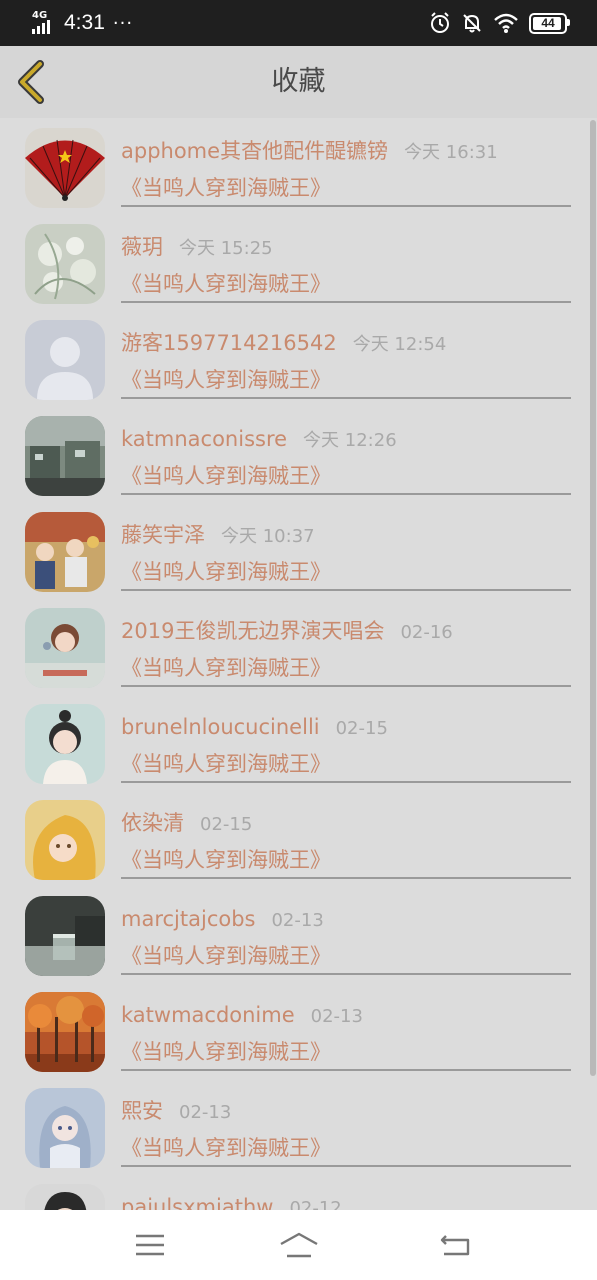  I want to click on item-header: 游客1597714216542 今天 12:54, so click(283, 343).